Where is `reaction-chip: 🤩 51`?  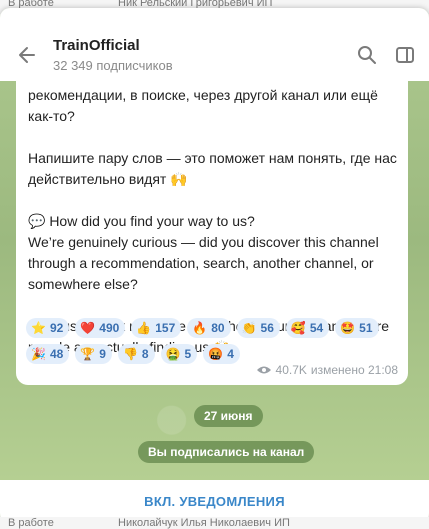
reaction-chip: 🤩 51 is located at coordinates (357, 328).